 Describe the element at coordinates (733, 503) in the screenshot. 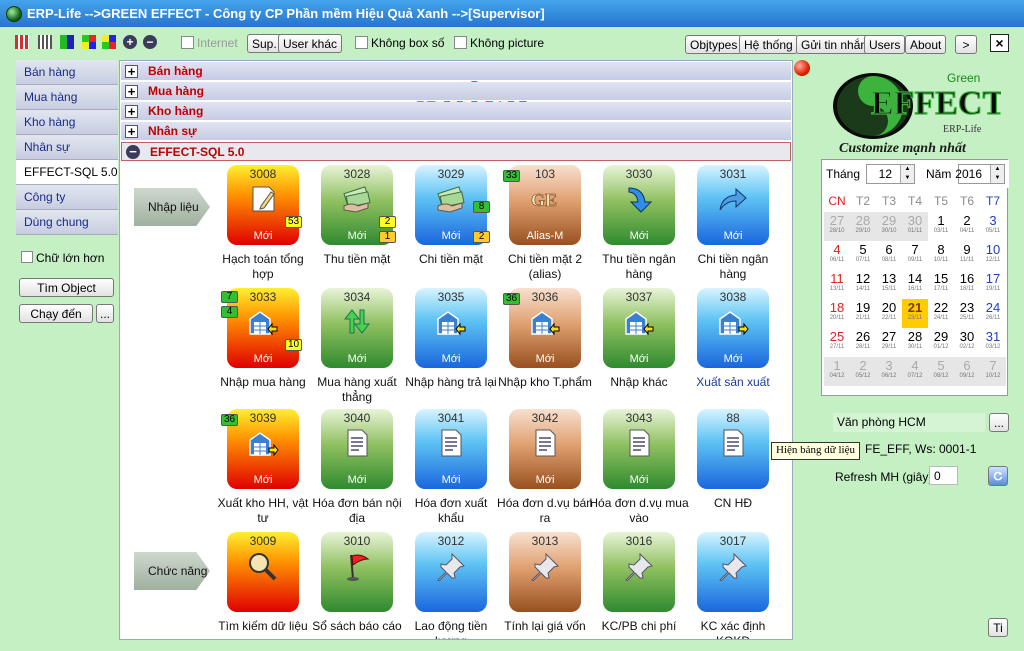

I see `tile-label: CN HĐ` at that location.